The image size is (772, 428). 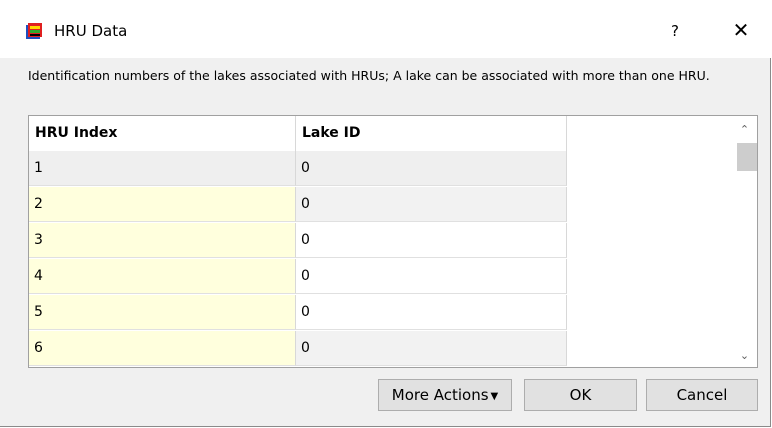 What do you see at coordinates (34, 31) in the screenshot?
I see `app-icon` at bounding box center [34, 31].